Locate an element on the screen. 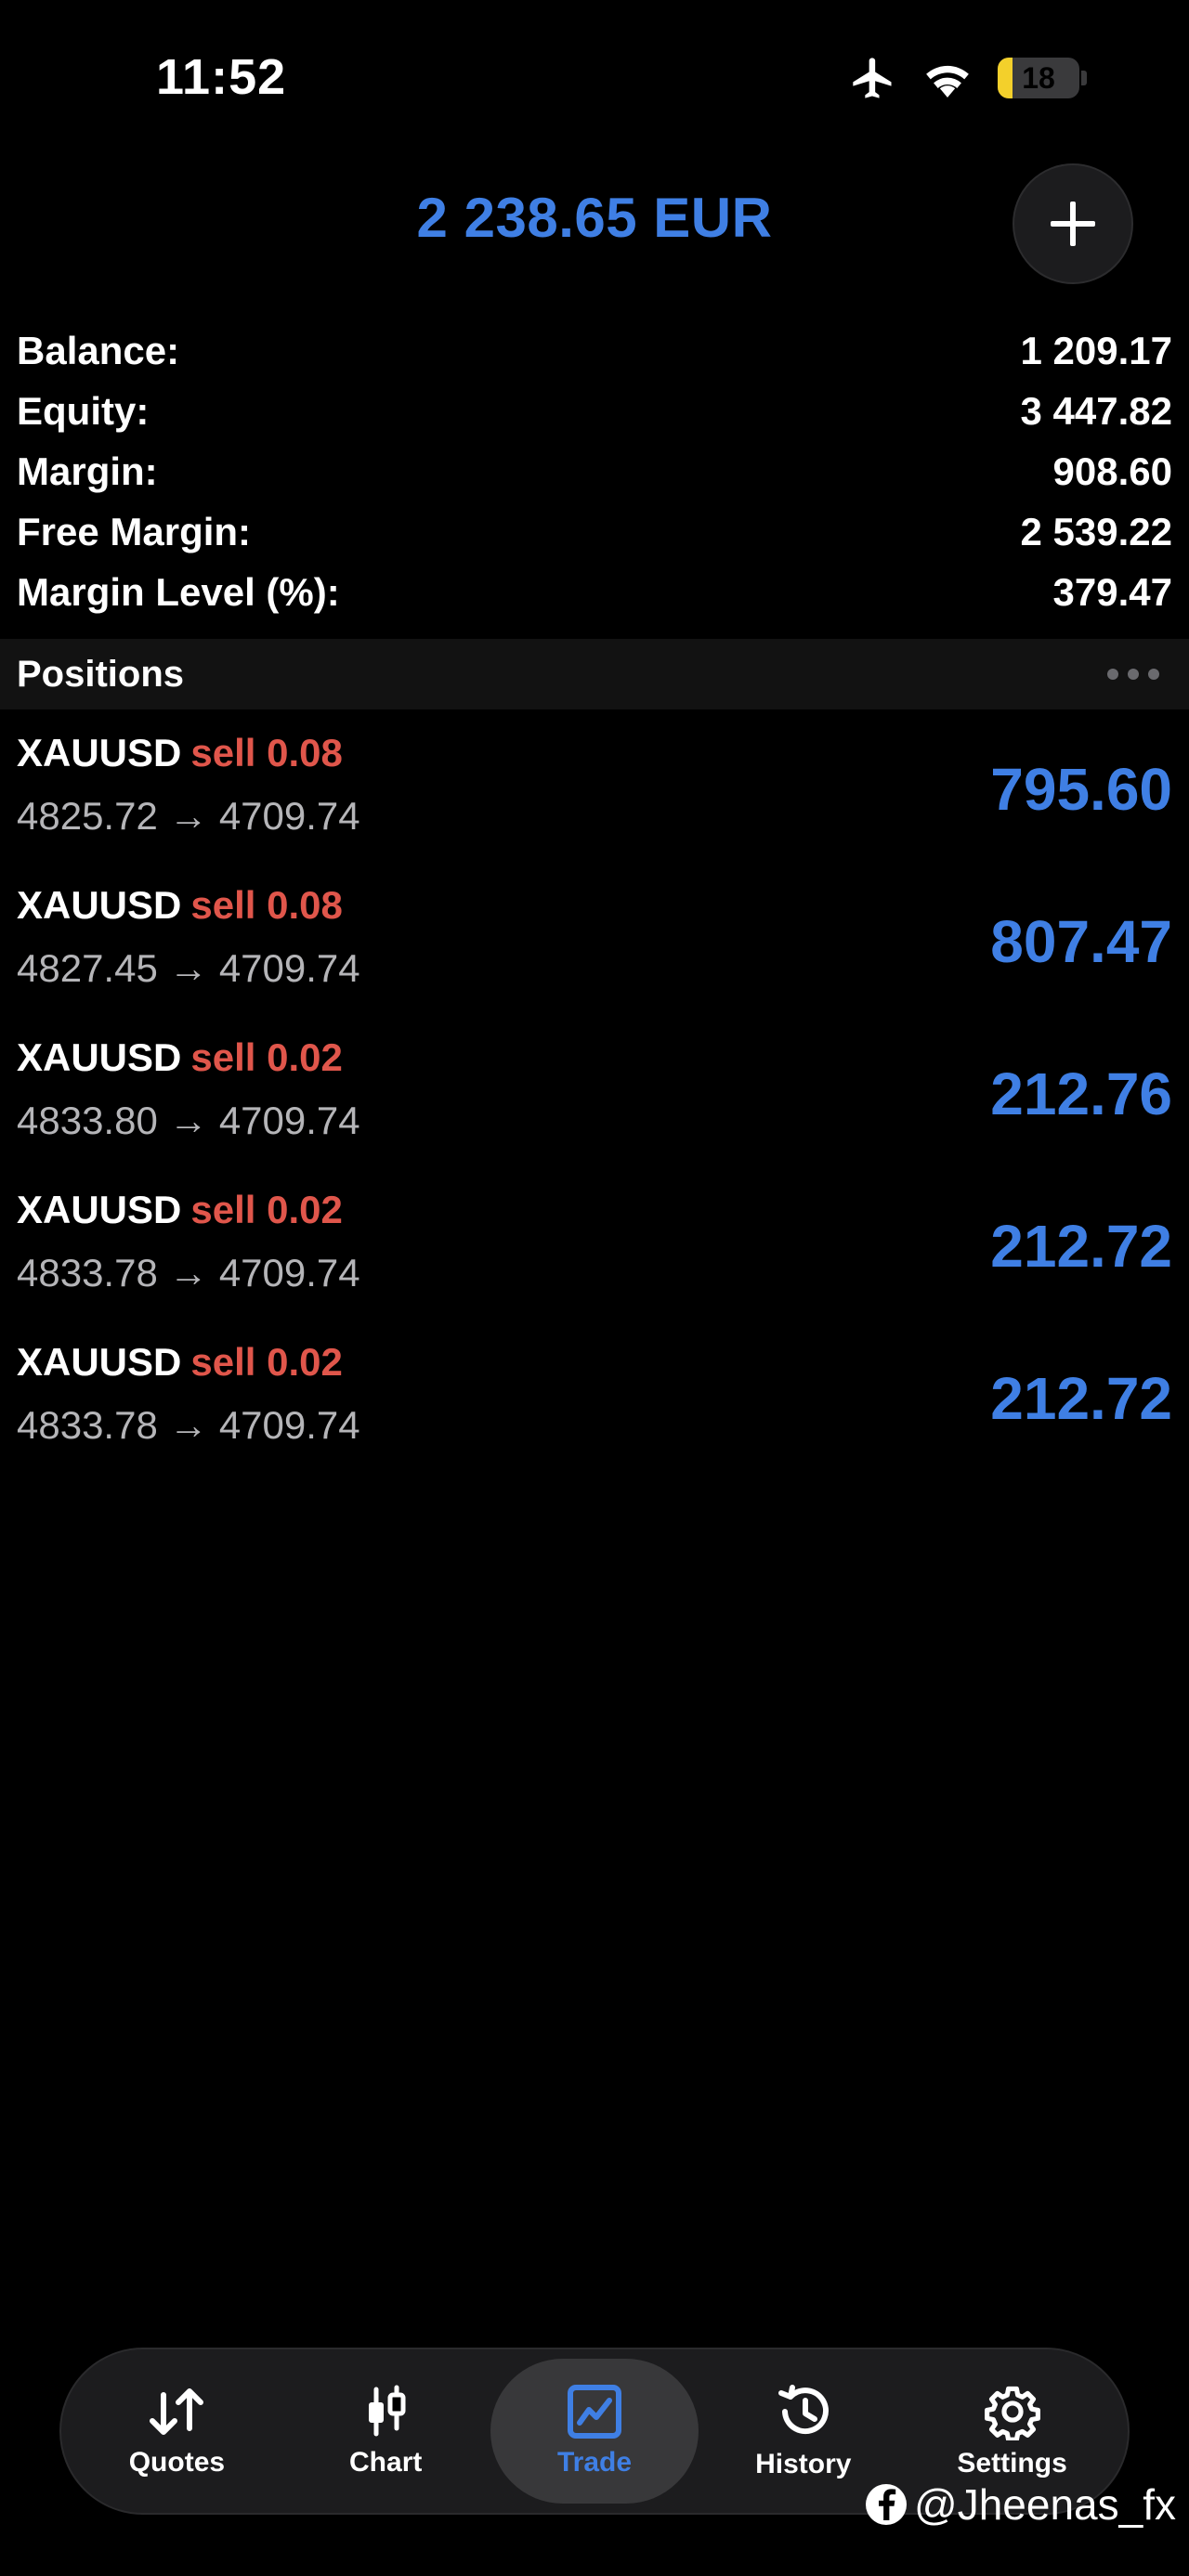  tab-label: Chart is located at coordinates (386, 2462).